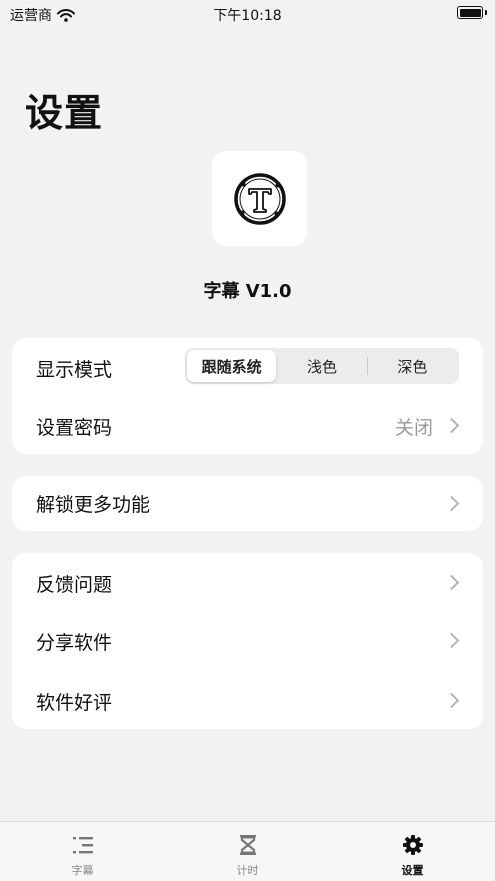 The image size is (495, 881). I want to click on battery-cap, so click(486, 12).